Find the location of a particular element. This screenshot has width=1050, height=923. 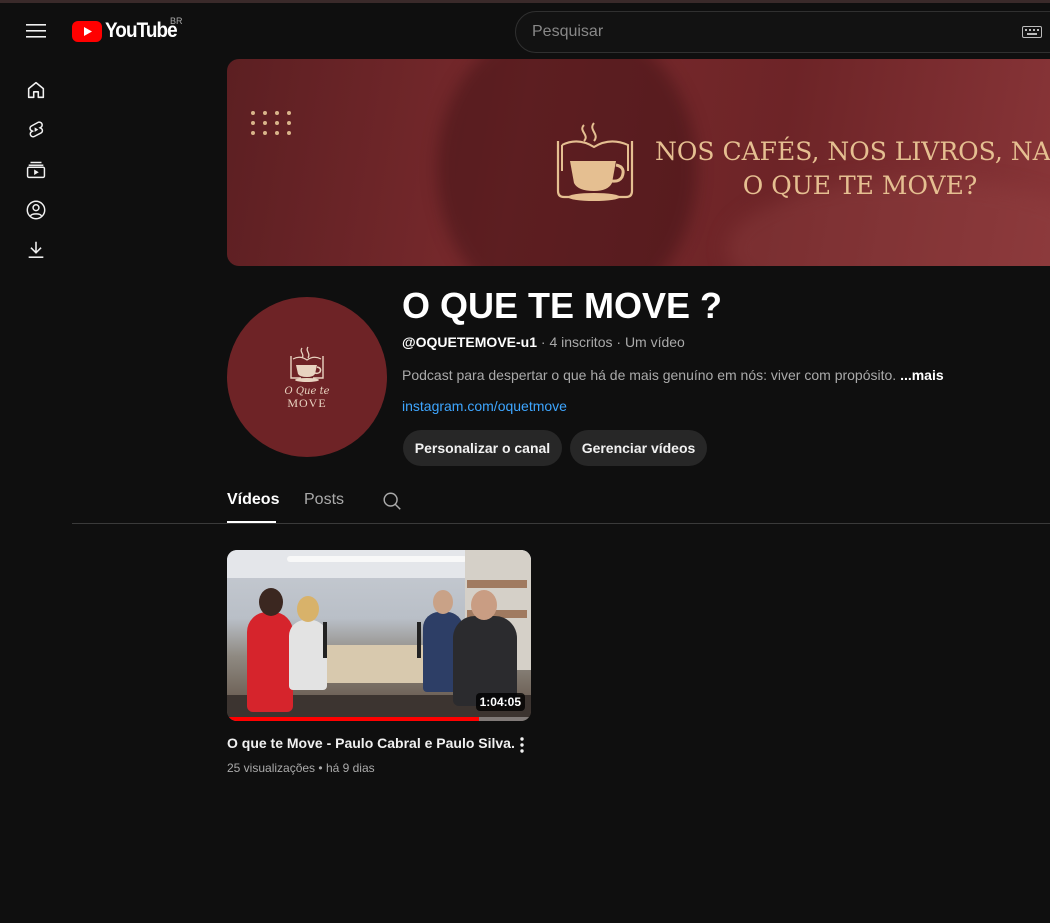

banner-line-2: O QUE TE MOVE? is located at coordinates (860, 185).